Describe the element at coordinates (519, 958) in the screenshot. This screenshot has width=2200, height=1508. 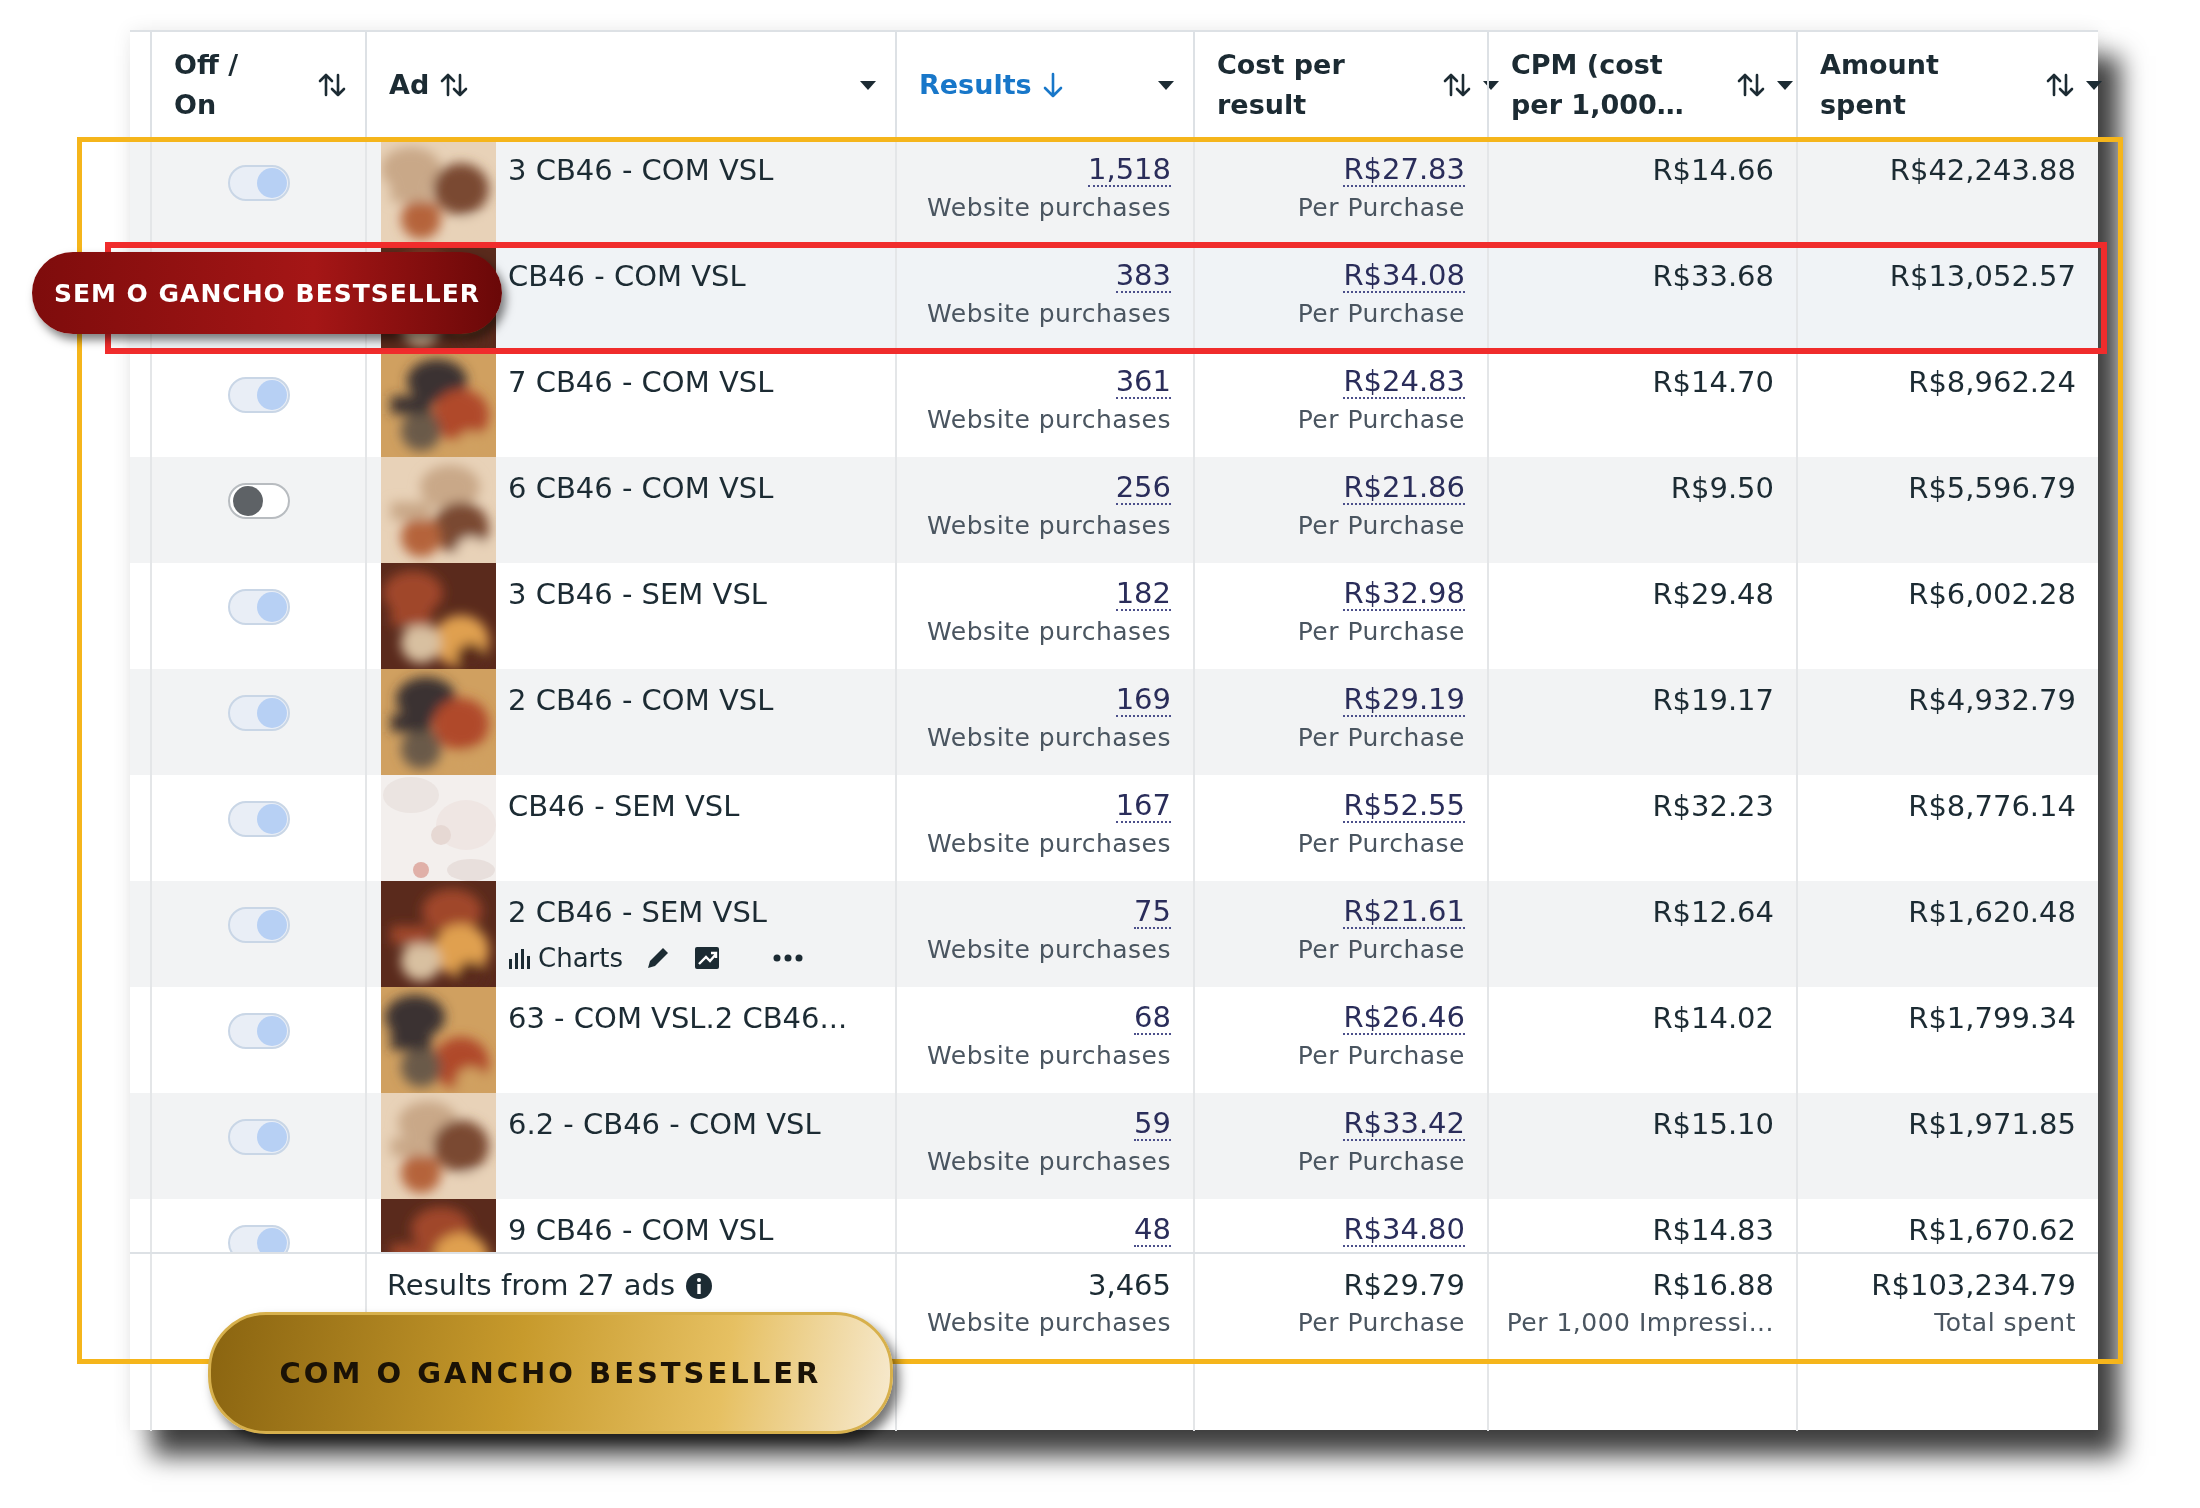
I see `bar-chart-icon` at that location.